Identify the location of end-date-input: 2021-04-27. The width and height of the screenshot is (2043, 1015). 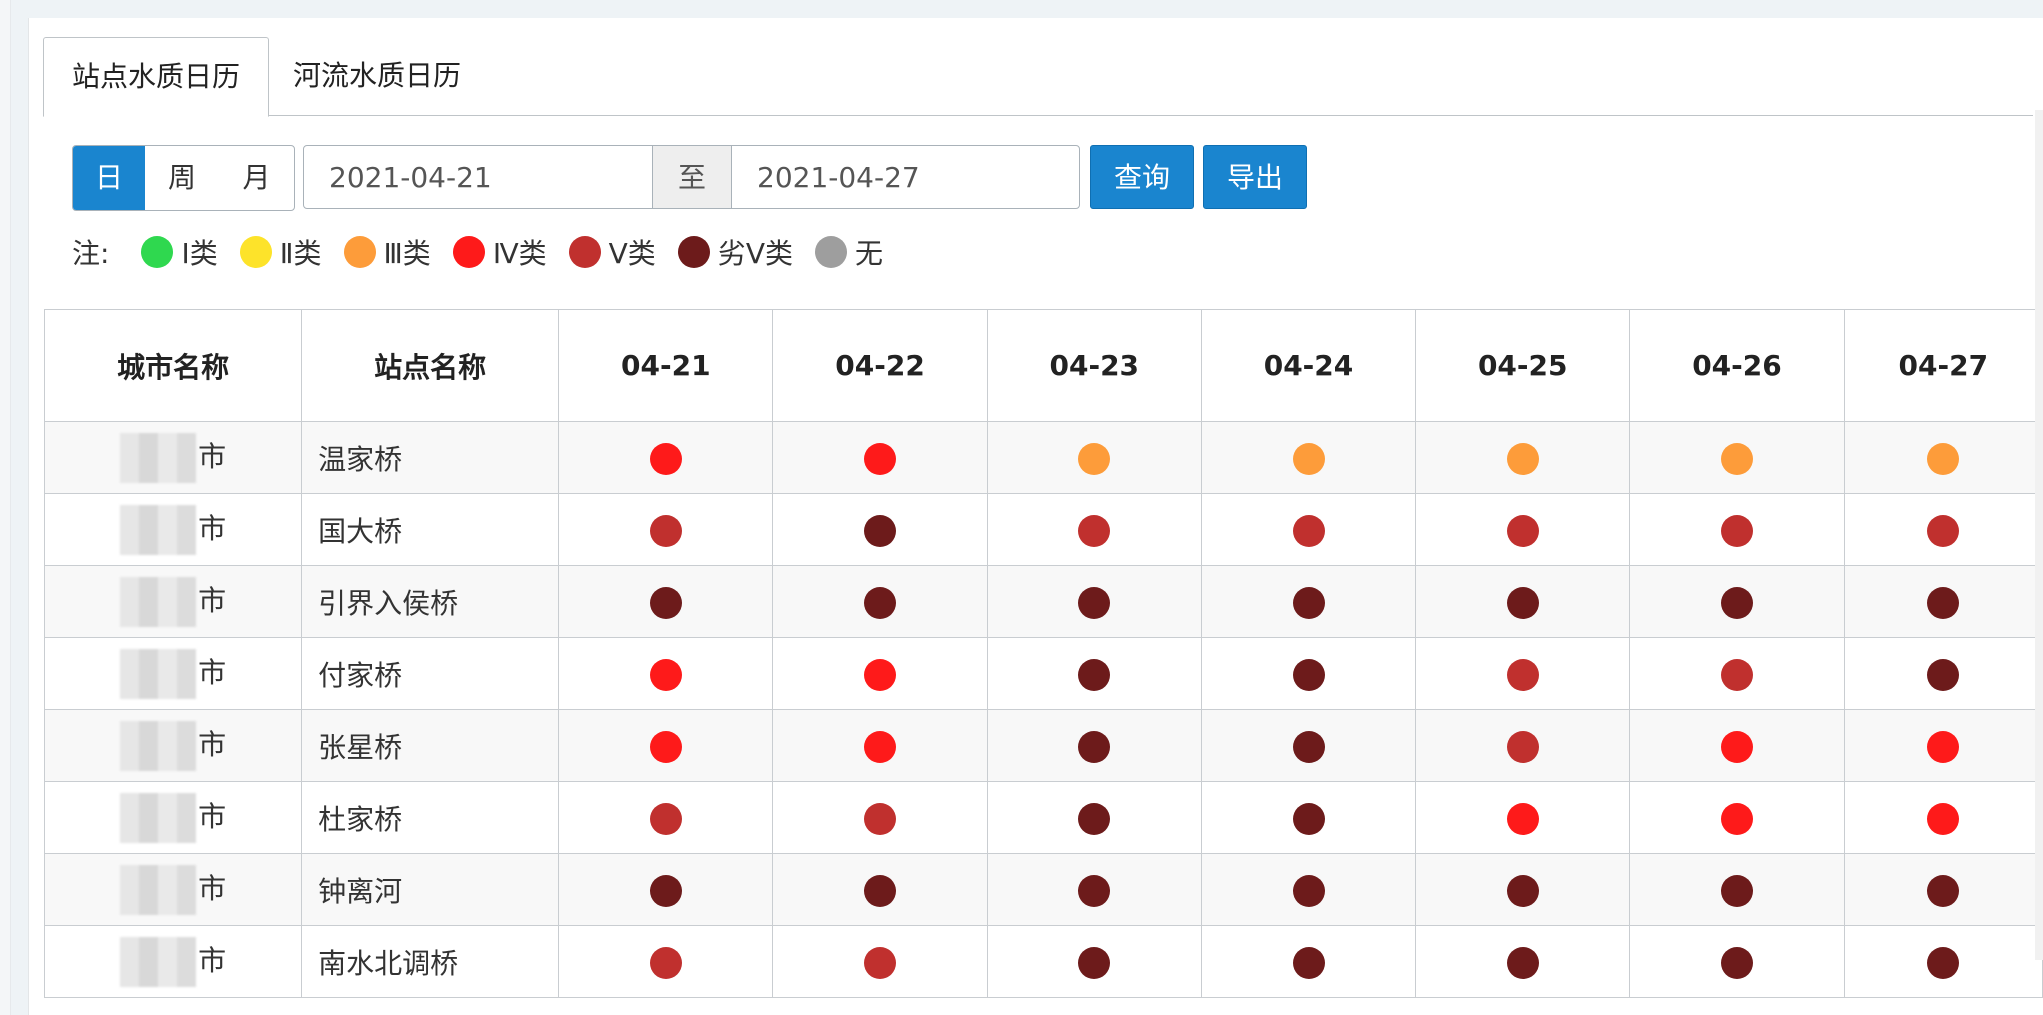
(905, 177).